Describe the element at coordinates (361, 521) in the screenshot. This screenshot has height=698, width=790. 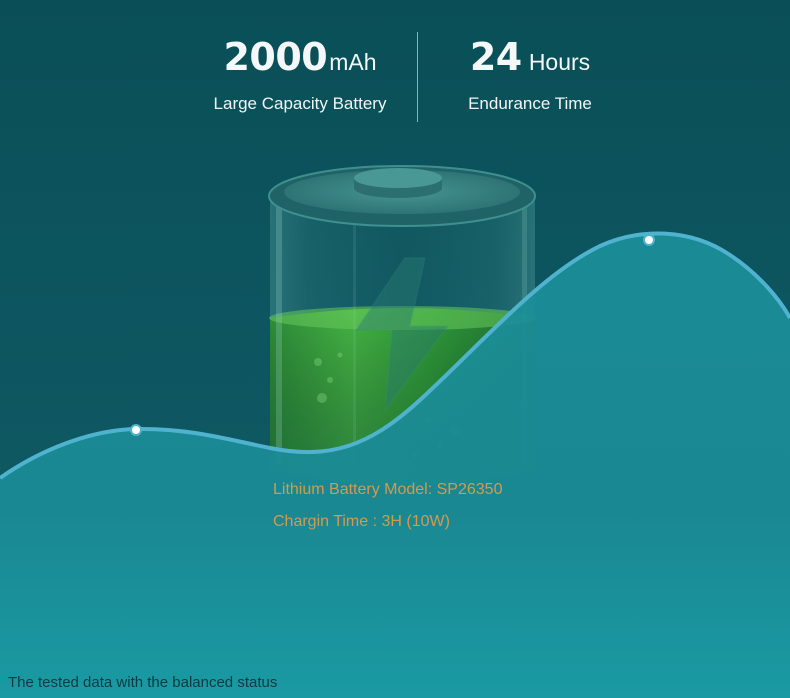
I see `charging-time-text: Chargin Time : 3H (10W)` at that location.